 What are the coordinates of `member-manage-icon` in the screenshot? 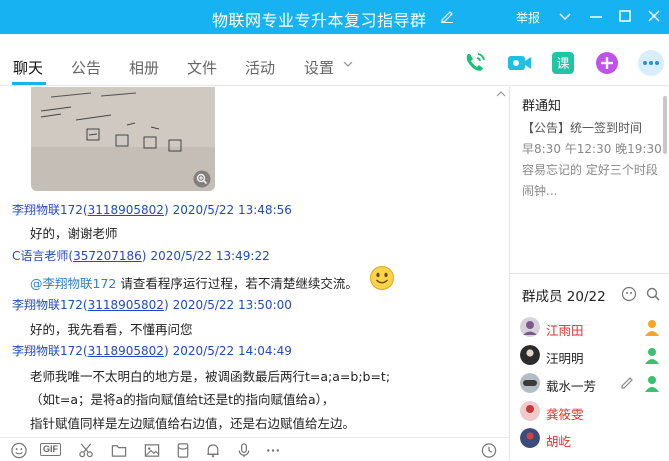 It's located at (629, 294).